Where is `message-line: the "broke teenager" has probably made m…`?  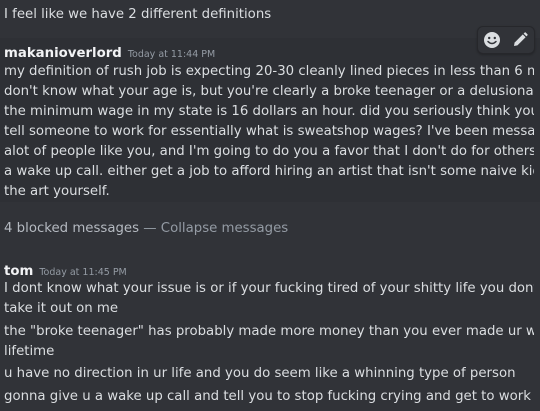
message-line: the "broke teenager" has probably made m… is located at coordinates (269, 331).